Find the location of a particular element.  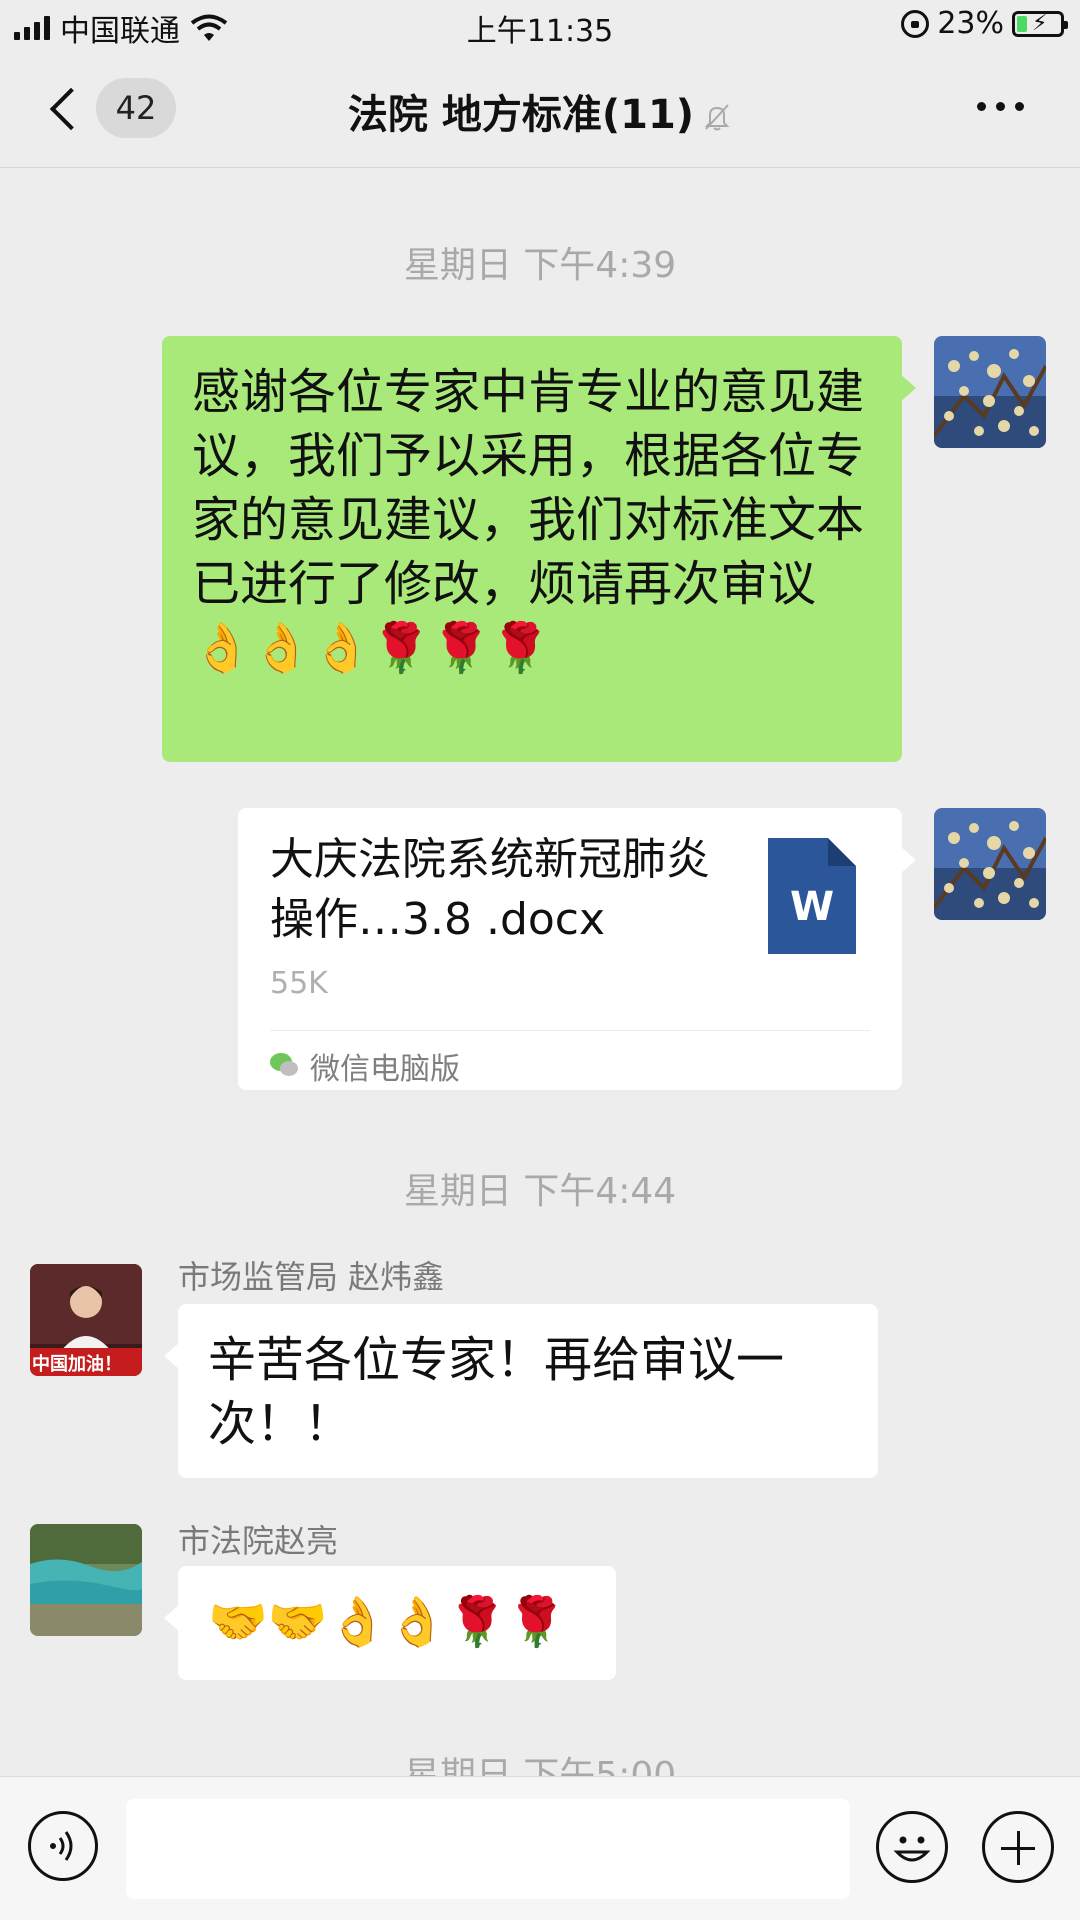

sender-name: 市法院赵亮 is located at coordinates (258, 1541).